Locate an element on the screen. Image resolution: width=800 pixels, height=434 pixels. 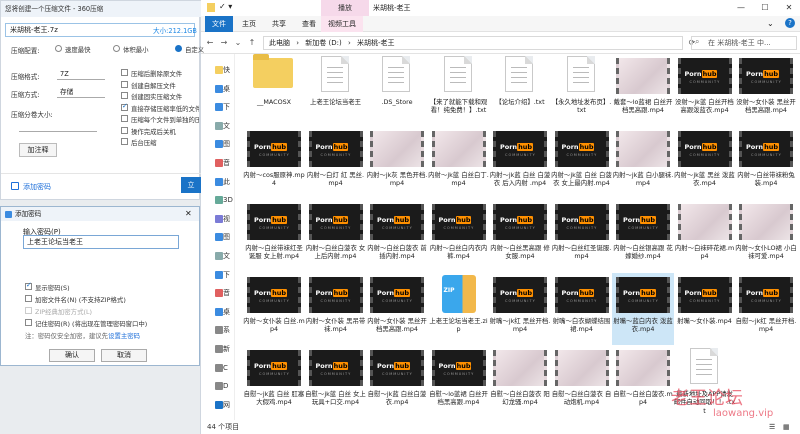
add-password-link: 添加密码 is located at coordinates (37, 187).